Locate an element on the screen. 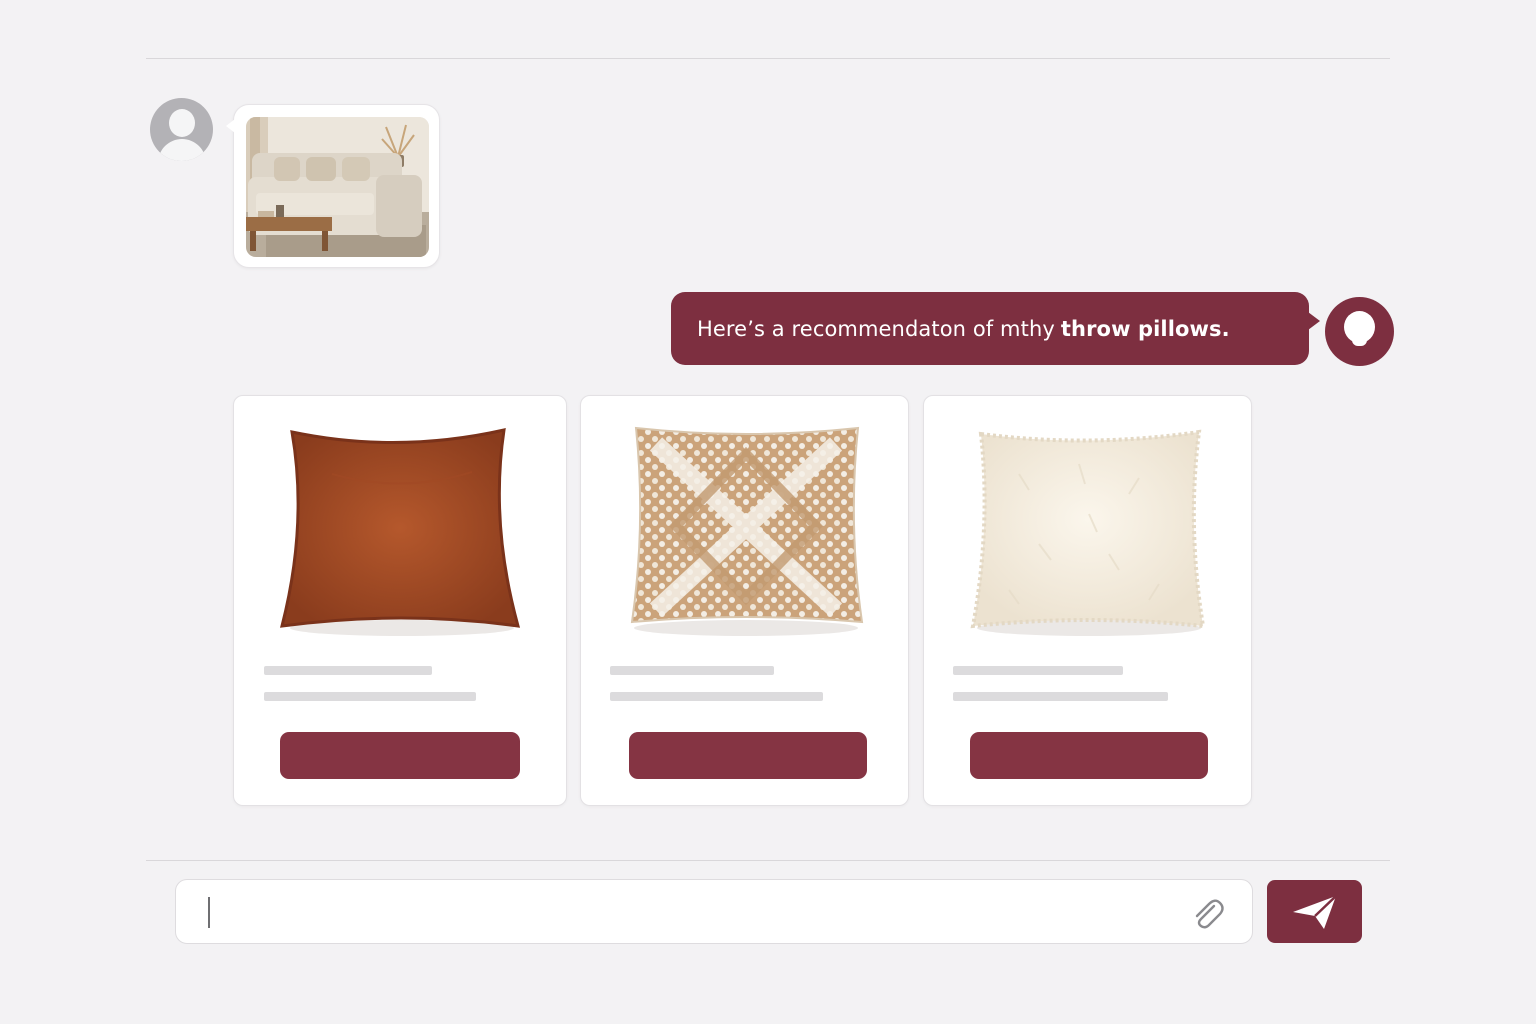  cream-shag-pillow-image is located at coordinates (1089, 529).